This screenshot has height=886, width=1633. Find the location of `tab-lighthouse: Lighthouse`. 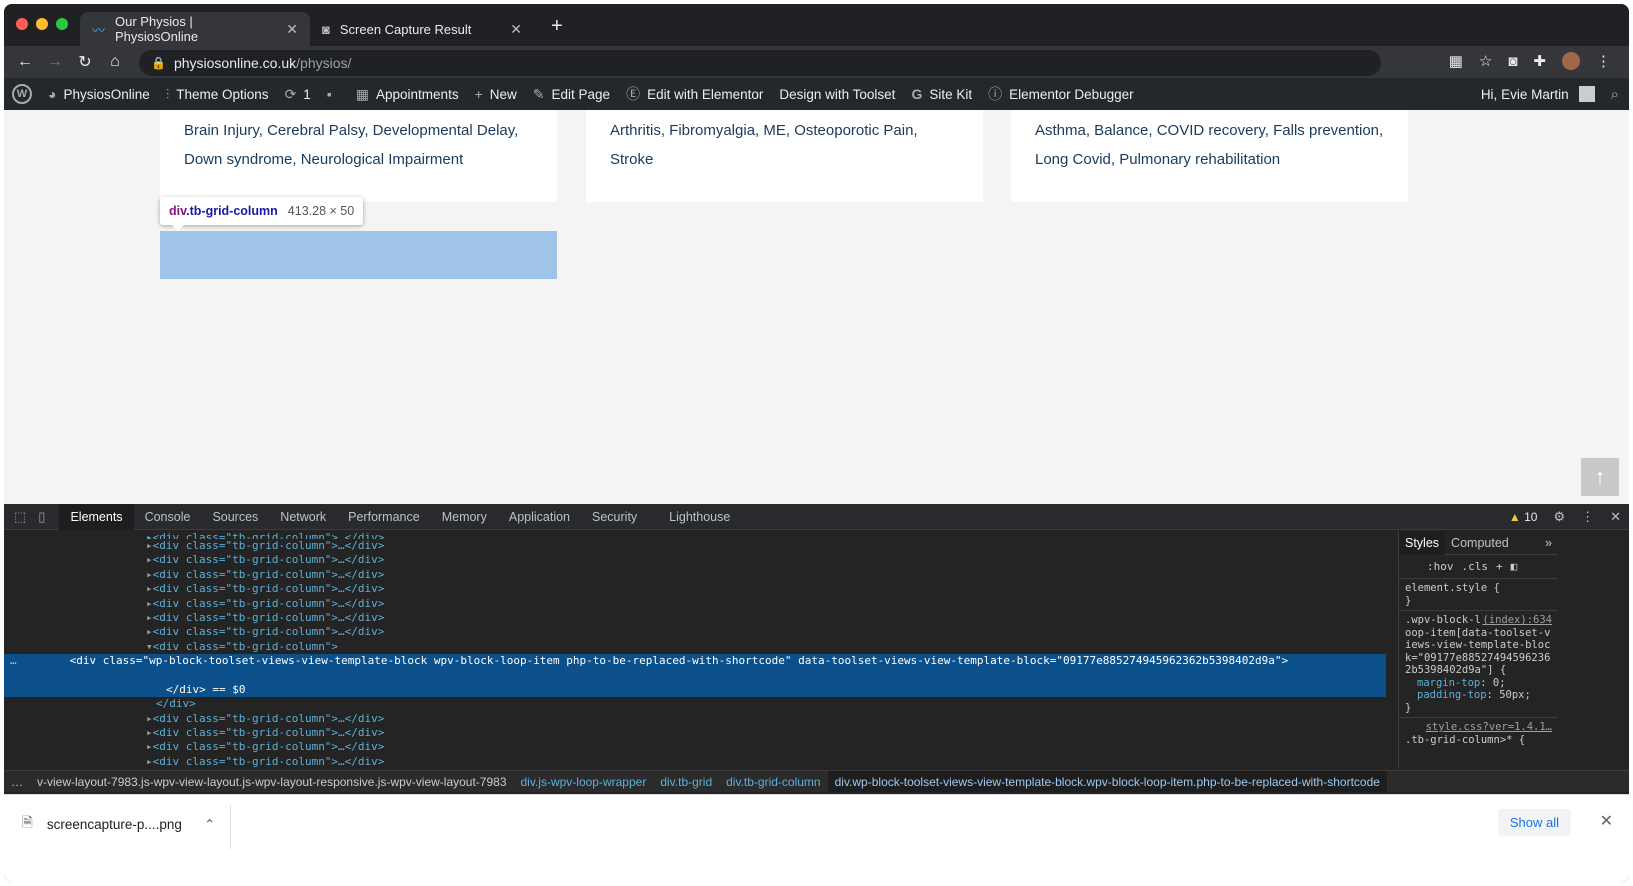

tab-lighthouse: Lighthouse is located at coordinates (699, 517).